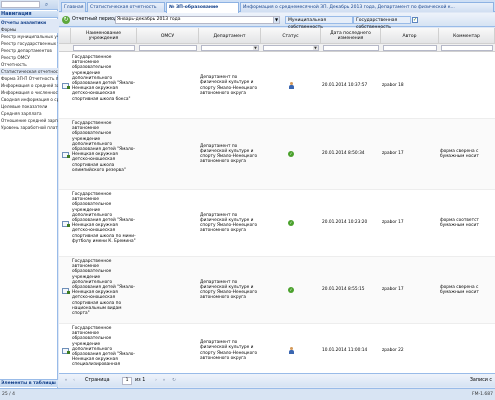 The width and height of the screenshot is (495, 400). I want to click on filter-omsu, so click(168, 48).